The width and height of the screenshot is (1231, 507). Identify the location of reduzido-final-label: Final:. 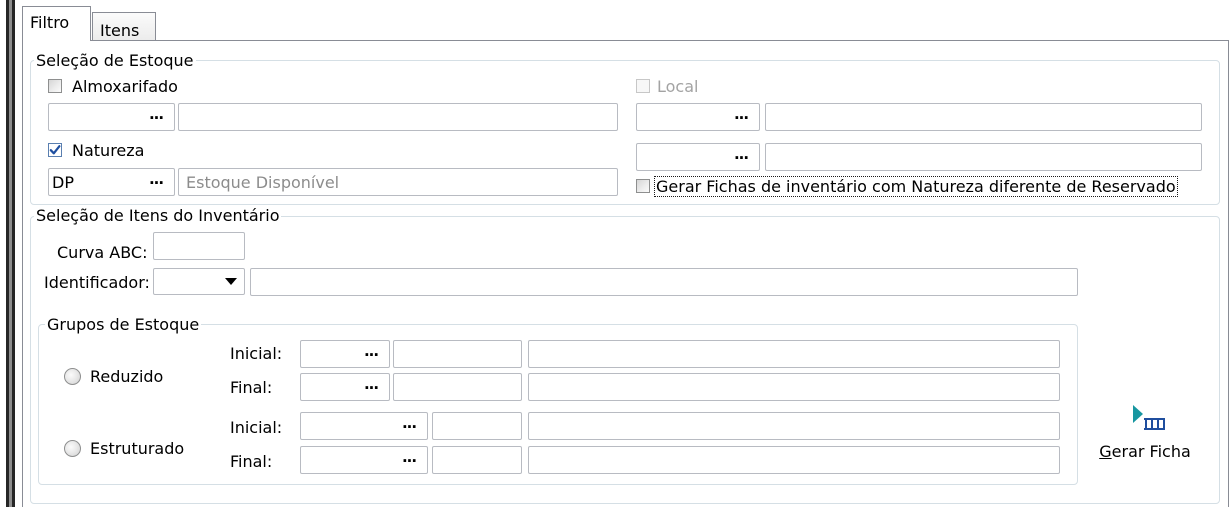
(251, 387).